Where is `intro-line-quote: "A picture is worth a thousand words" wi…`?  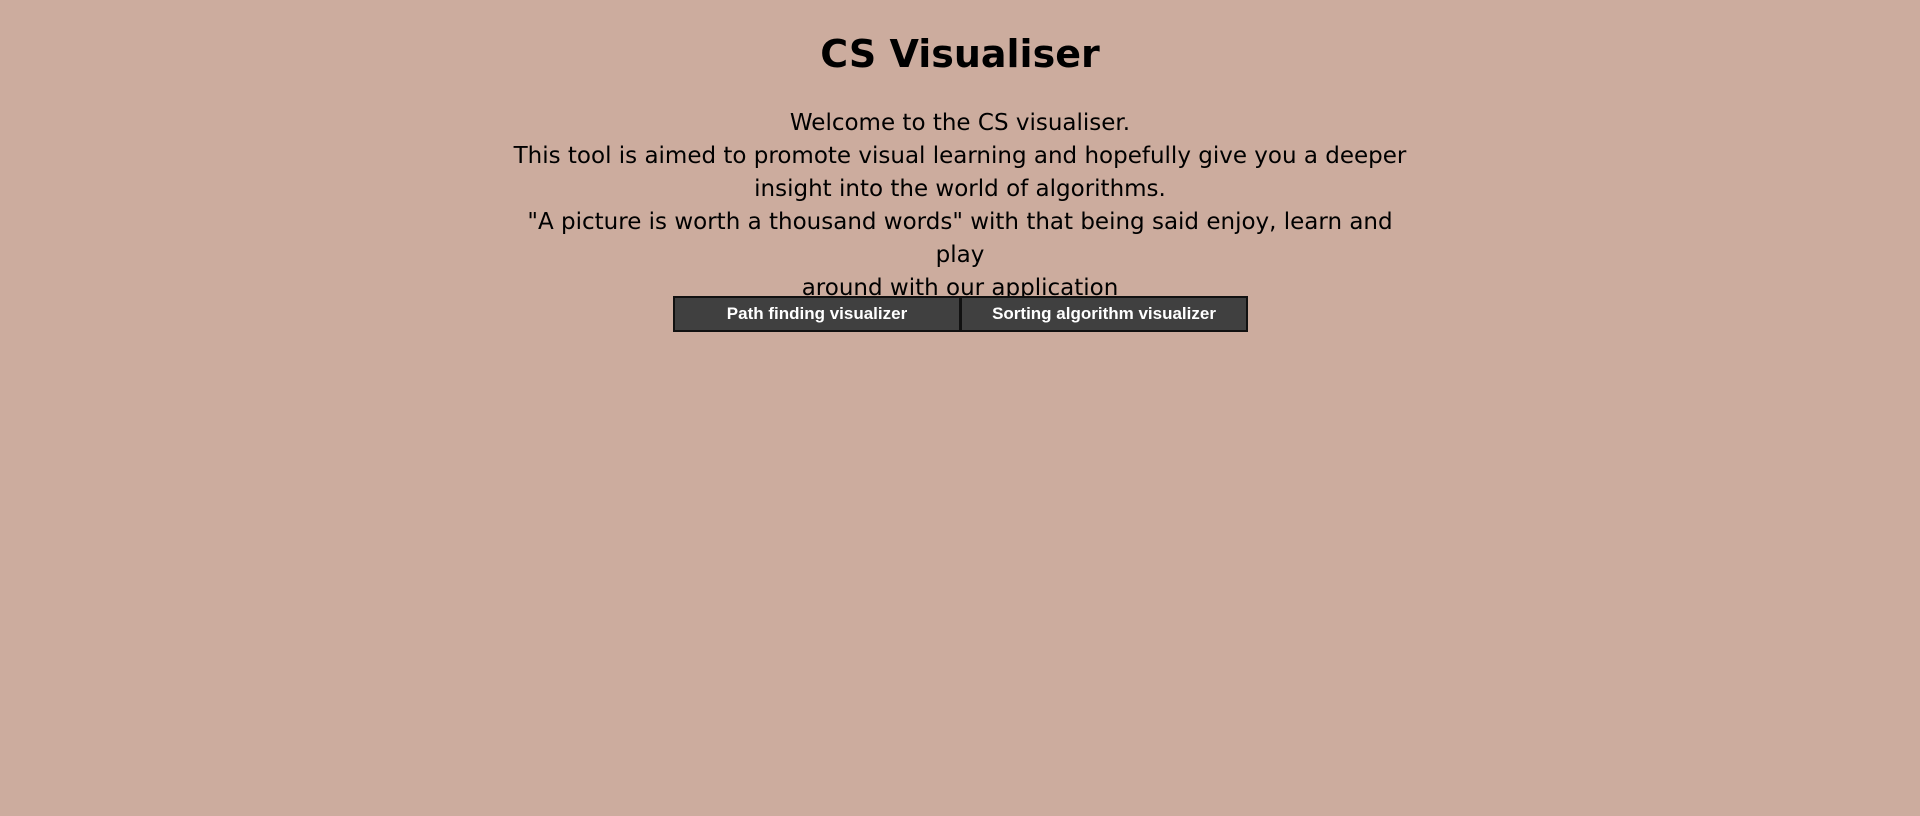
intro-line-quote: "A picture is worth a thousand words" wi… is located at coordinates (960, 238).